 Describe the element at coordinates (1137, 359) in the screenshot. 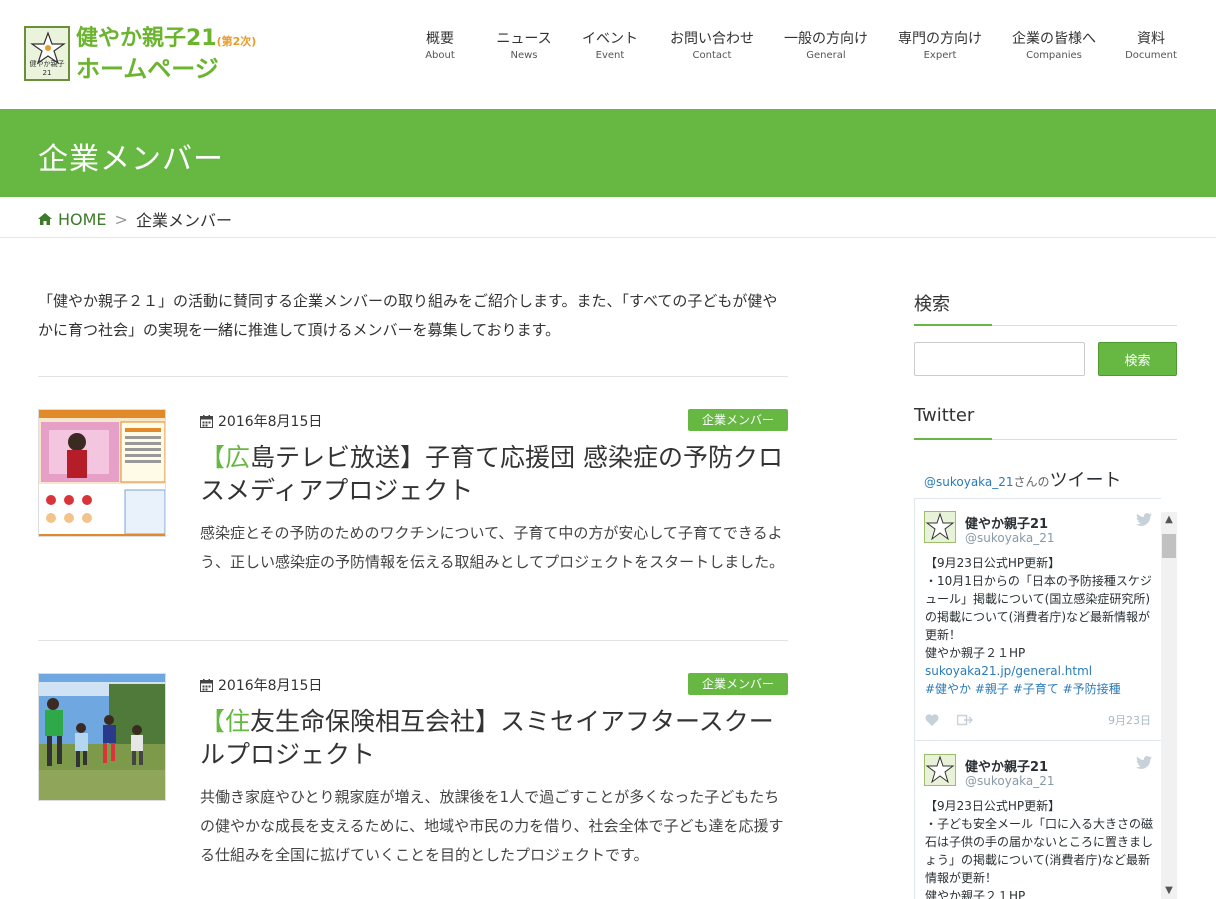

I see `search-button: 検索` at that location.